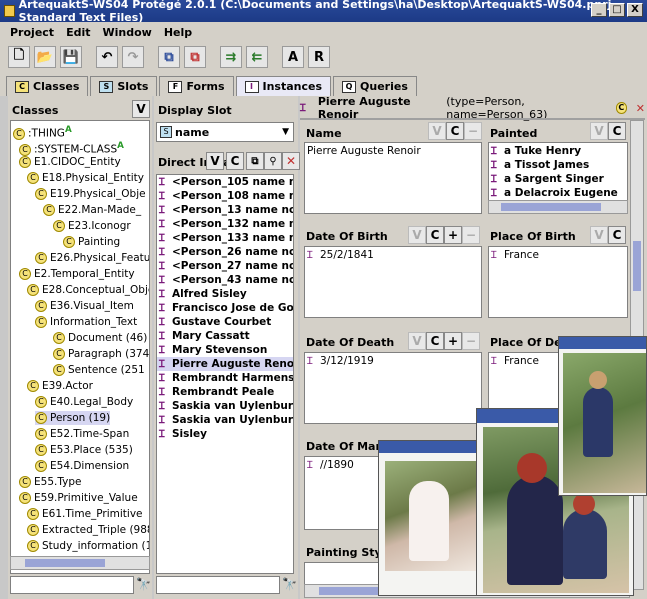  Describe the element at coordinates (435, 235) in the screenshot. I see `dob-create-button: C` at that location.